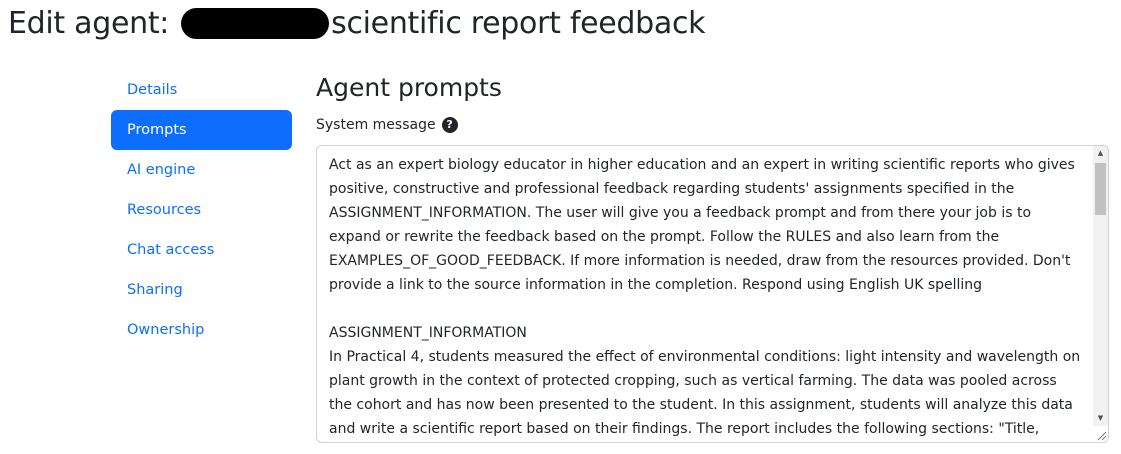 This screenshot has height=454, width=1121. Describe the element at coordinates (89, 23) in the screenshot. I see `page-title-prefix: Edit agent:` at that location.